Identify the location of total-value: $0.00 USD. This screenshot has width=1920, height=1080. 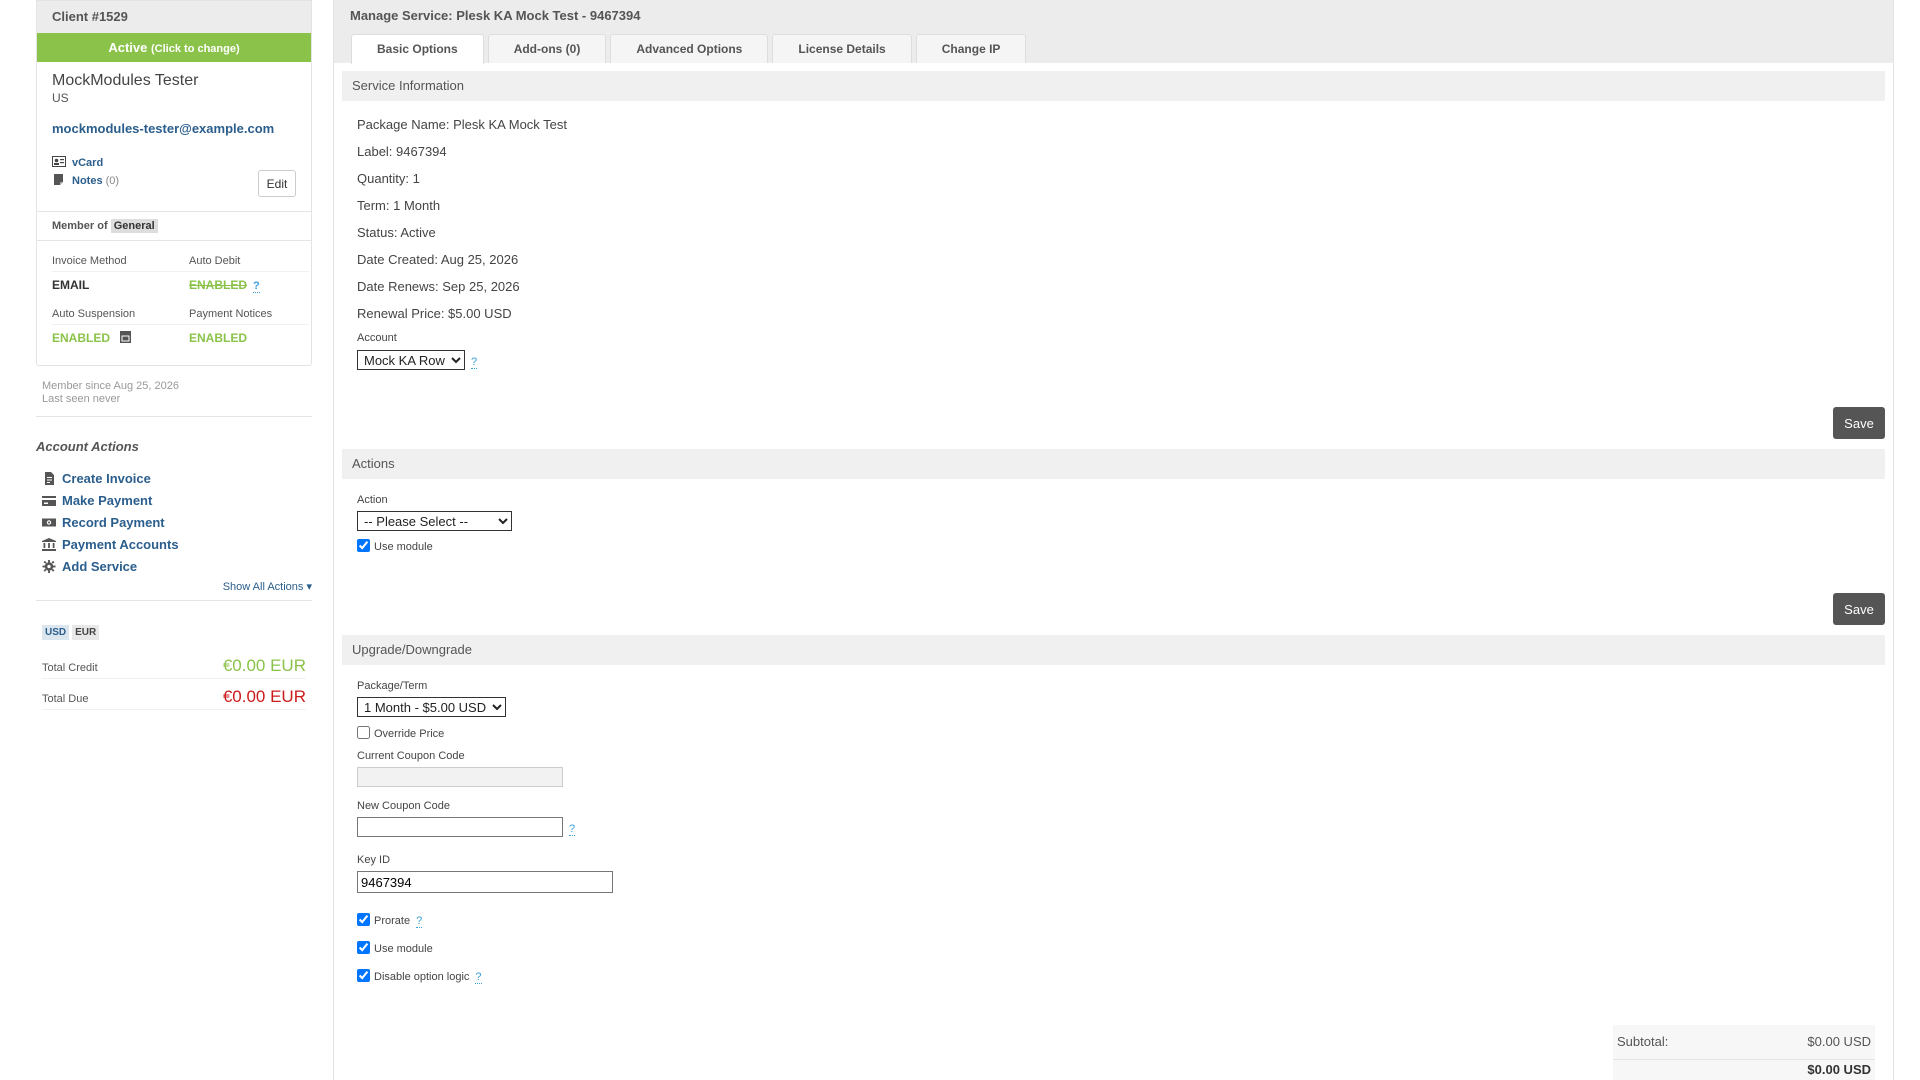
(1839, 1069).